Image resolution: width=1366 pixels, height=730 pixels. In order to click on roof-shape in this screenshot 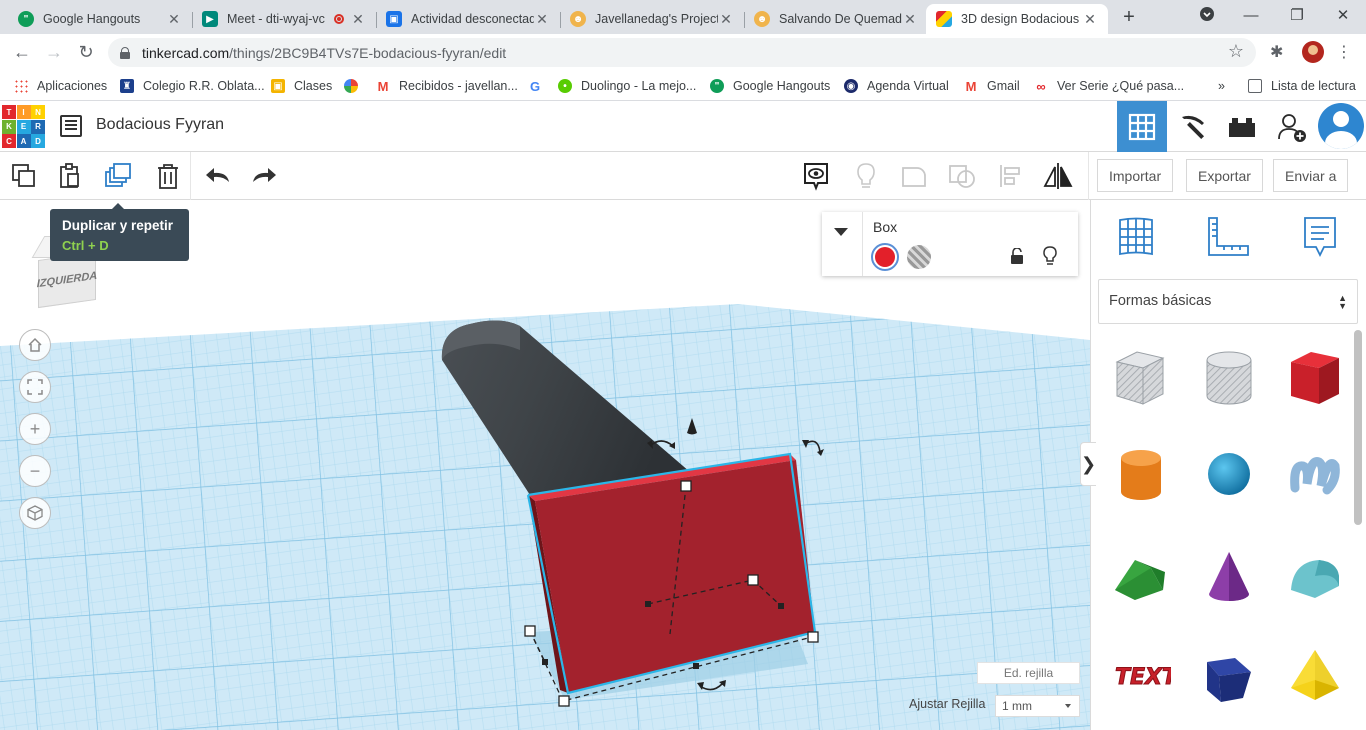, I will do `click(1141, 578)`.